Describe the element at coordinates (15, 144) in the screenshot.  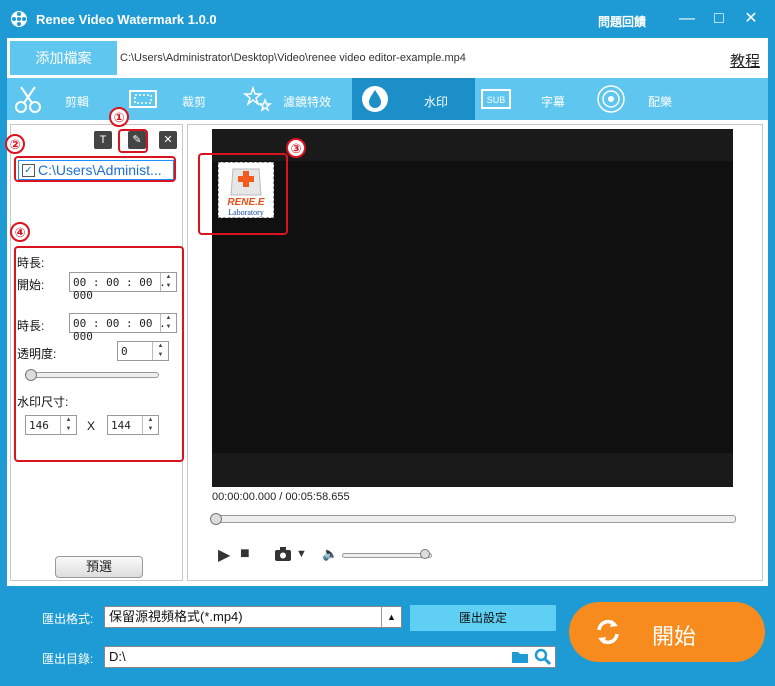
I see `marker-2: ②` at that location.